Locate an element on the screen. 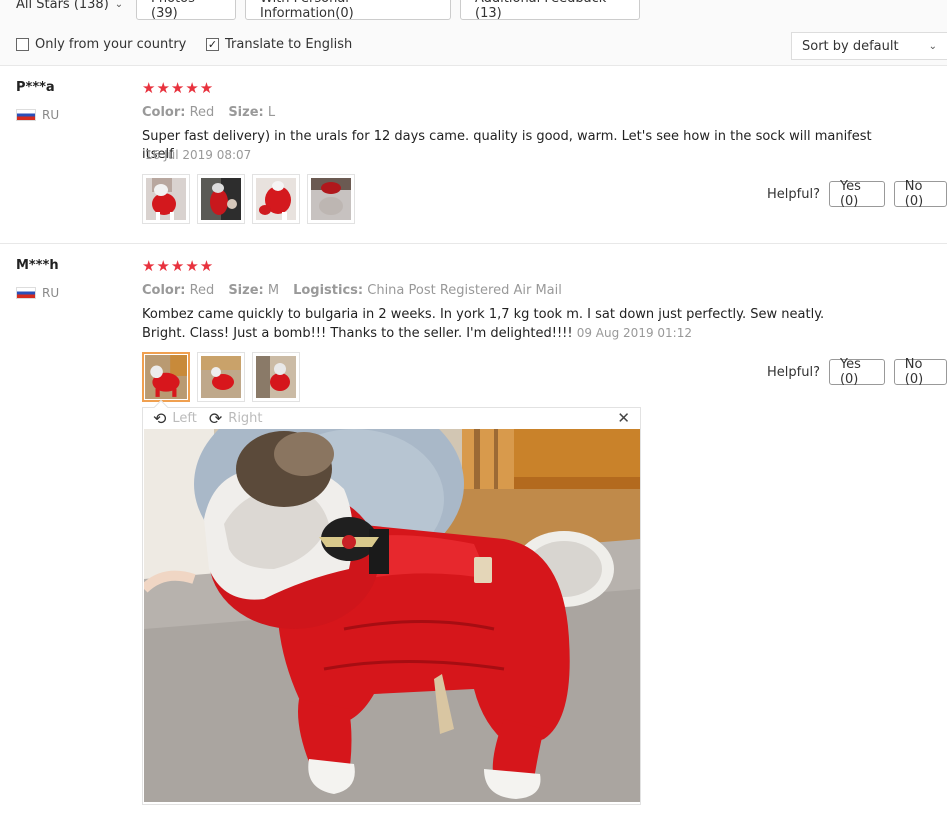  star-filter-label: All Stars (138) is located at coordinates (62, 6).